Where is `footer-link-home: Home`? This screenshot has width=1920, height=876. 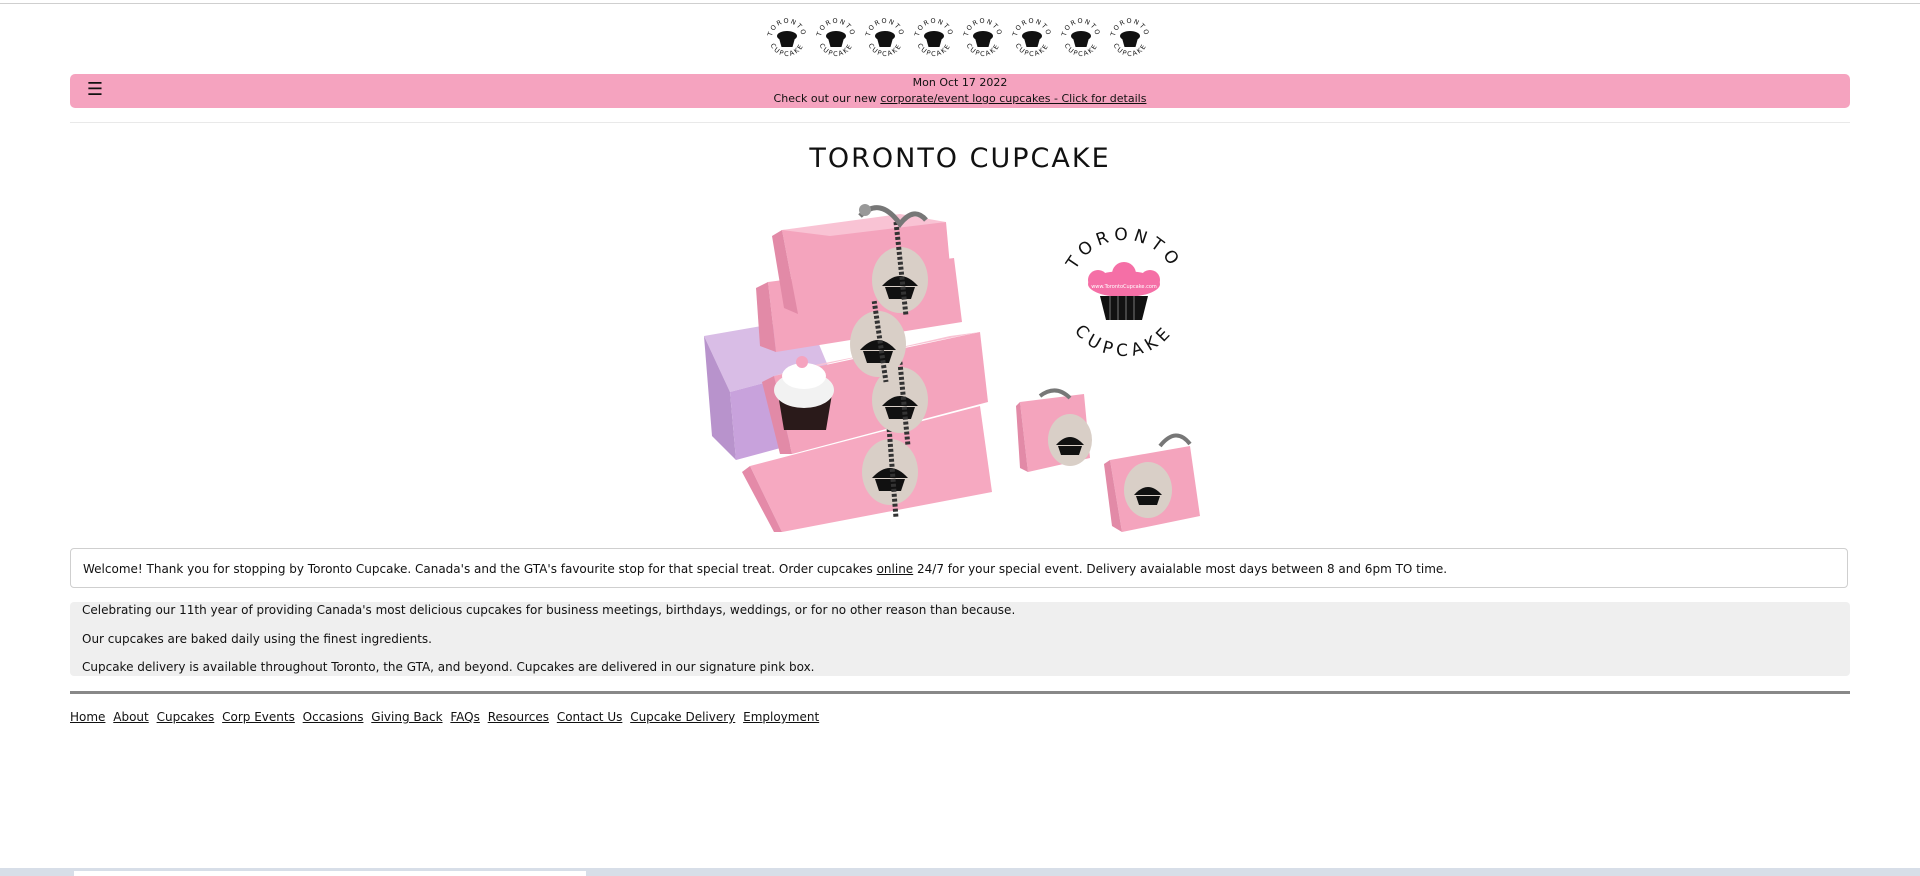
footer-link-home: Home is located at coordinates (87, 717).